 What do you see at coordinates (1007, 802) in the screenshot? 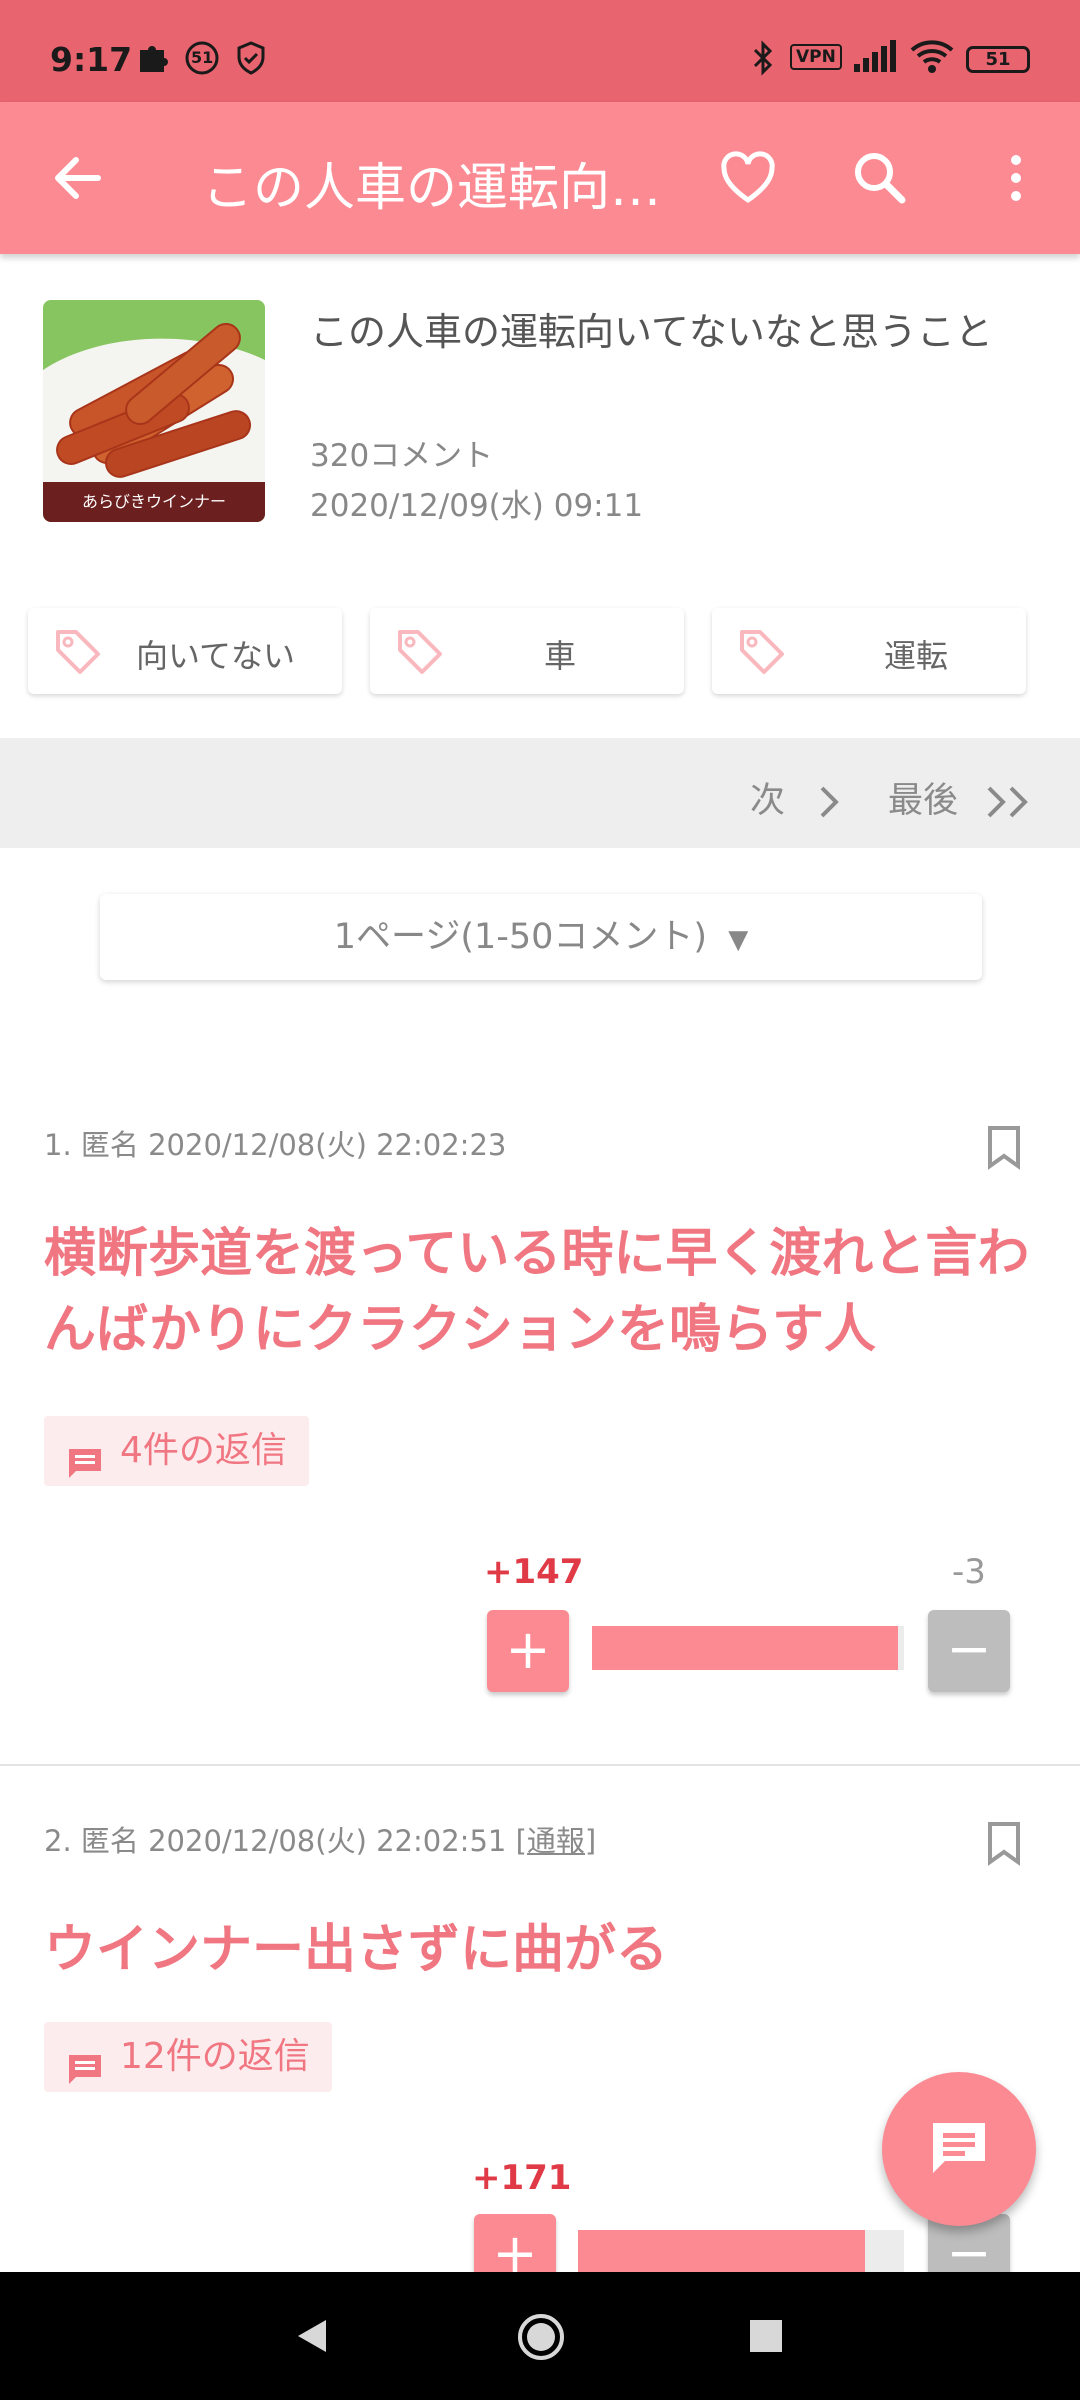
I see `double-chevron-right-icon` at bounding box center [1007, 802].